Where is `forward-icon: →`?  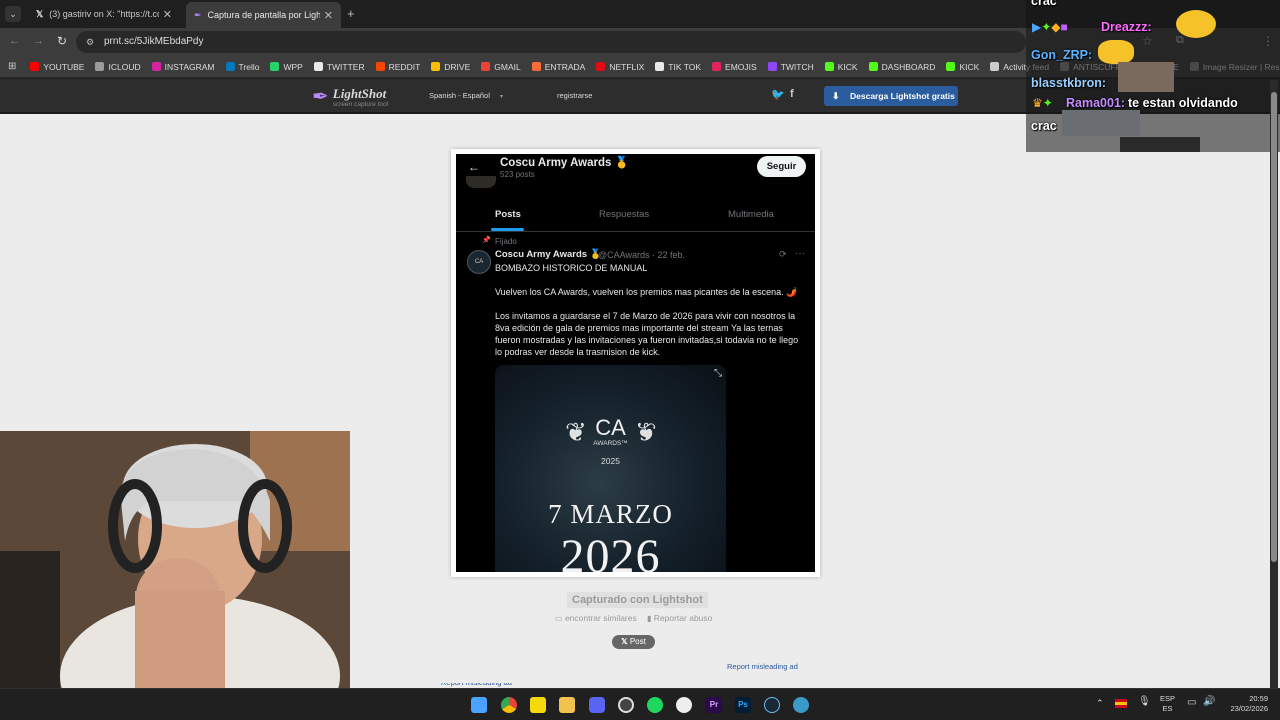
forward-icon: → is located at coordinates (38, 41).